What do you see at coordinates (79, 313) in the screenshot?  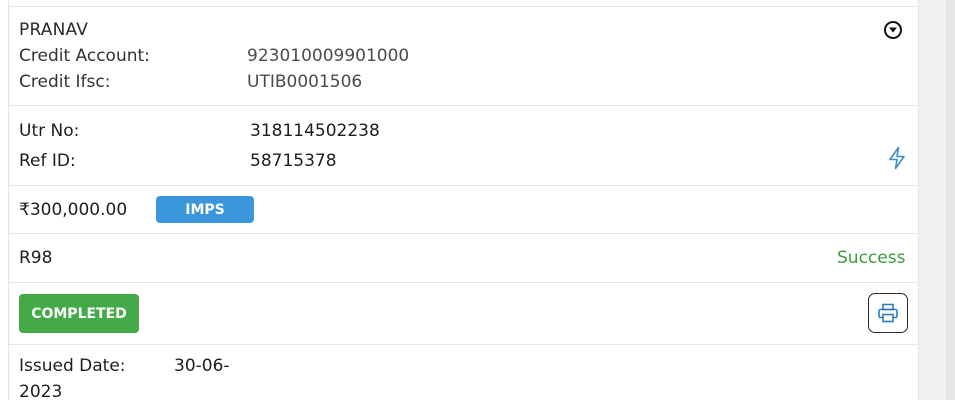 I see `completed-status-button: COMPLETED` at bounding box center [79, 313].